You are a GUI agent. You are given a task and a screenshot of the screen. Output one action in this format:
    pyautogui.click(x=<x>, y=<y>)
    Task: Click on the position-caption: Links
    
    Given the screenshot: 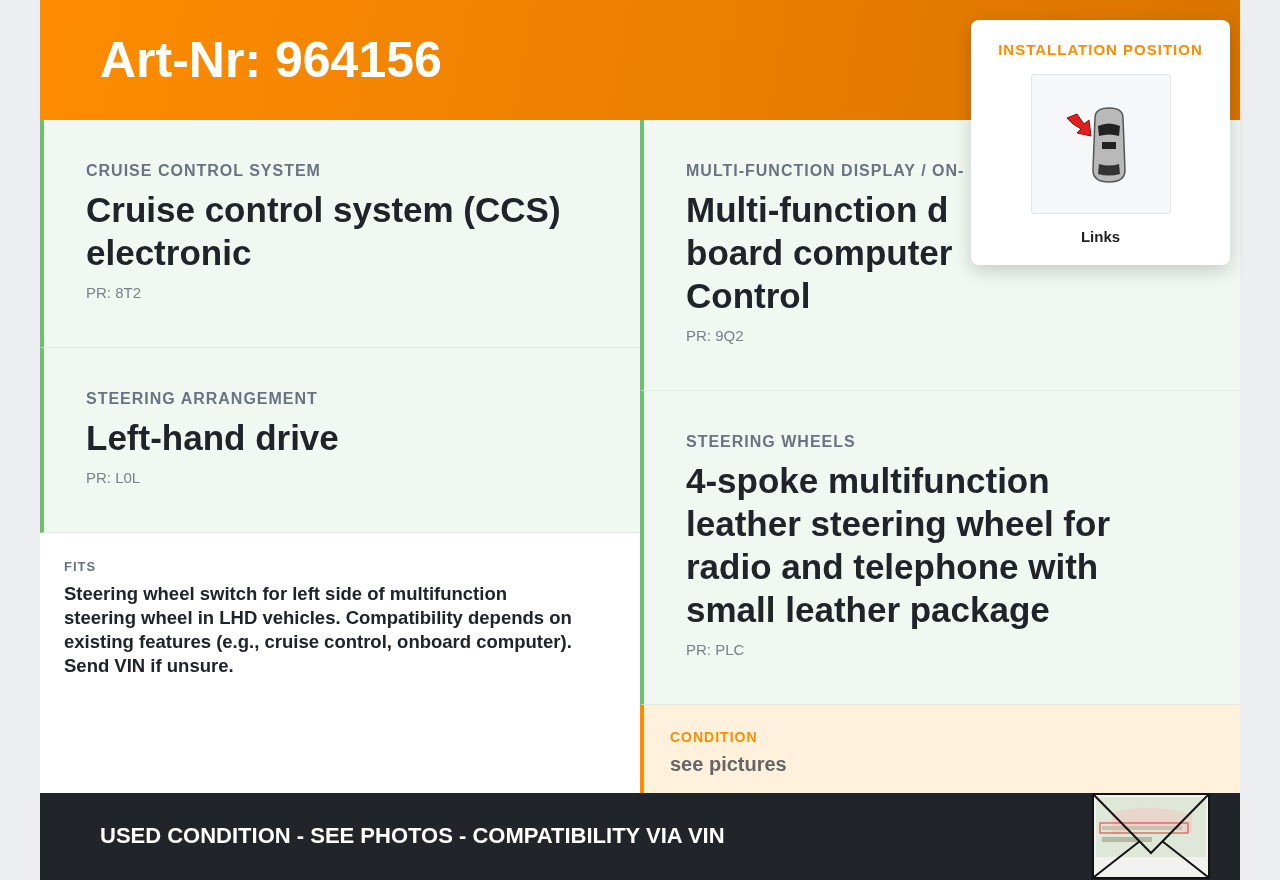 What is the action you would take?
    pyautogui.click(x=1100, y=236)
    